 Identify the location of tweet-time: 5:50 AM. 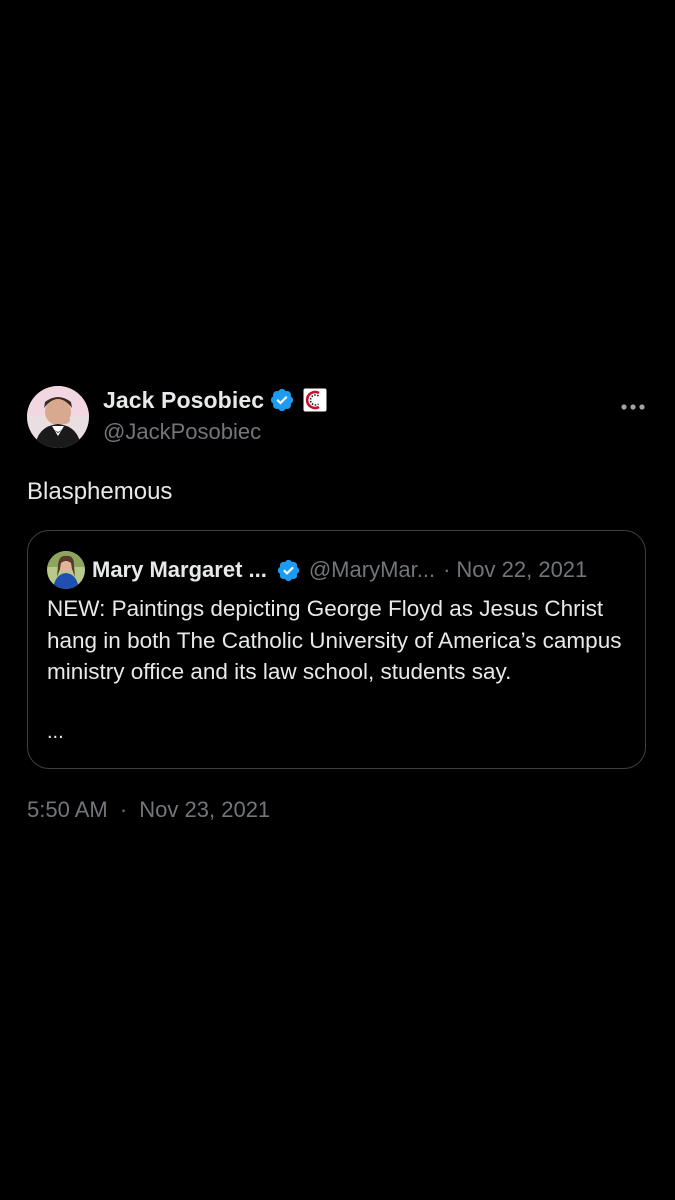
(67, 810).